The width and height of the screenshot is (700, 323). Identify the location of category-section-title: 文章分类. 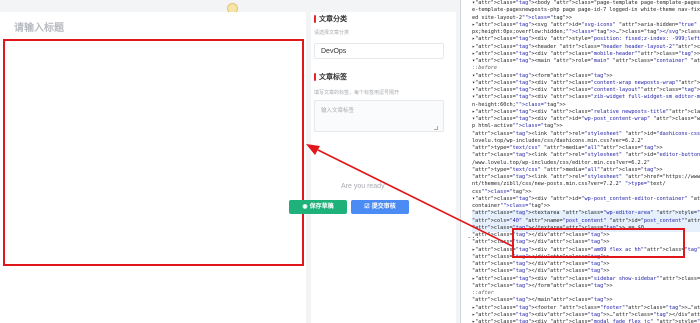
(330, 19).